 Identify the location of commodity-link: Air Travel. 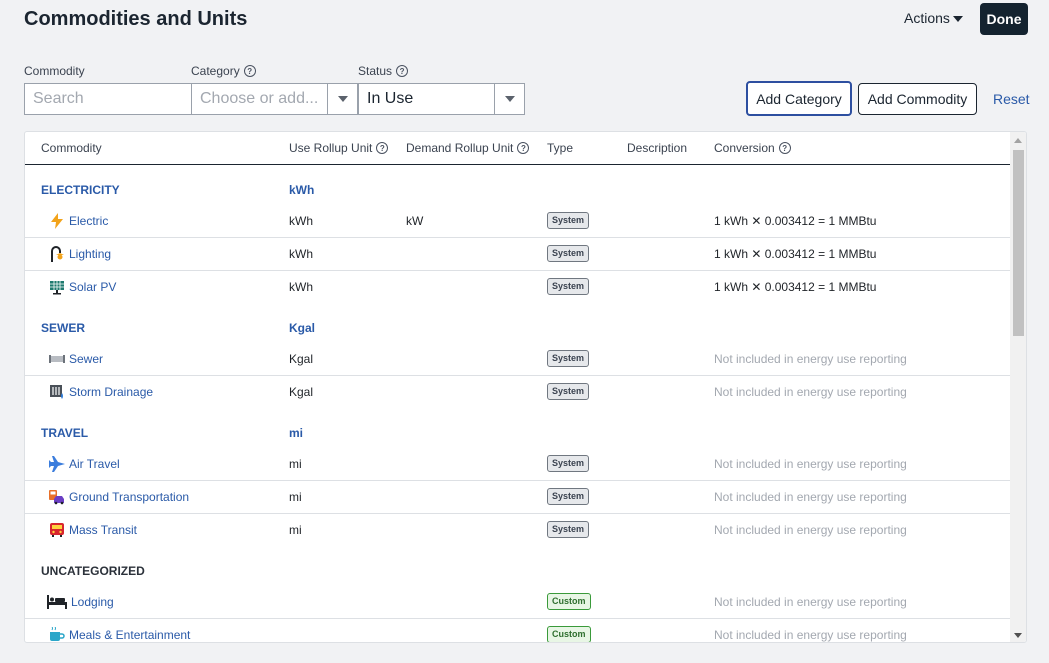
(84, 464).